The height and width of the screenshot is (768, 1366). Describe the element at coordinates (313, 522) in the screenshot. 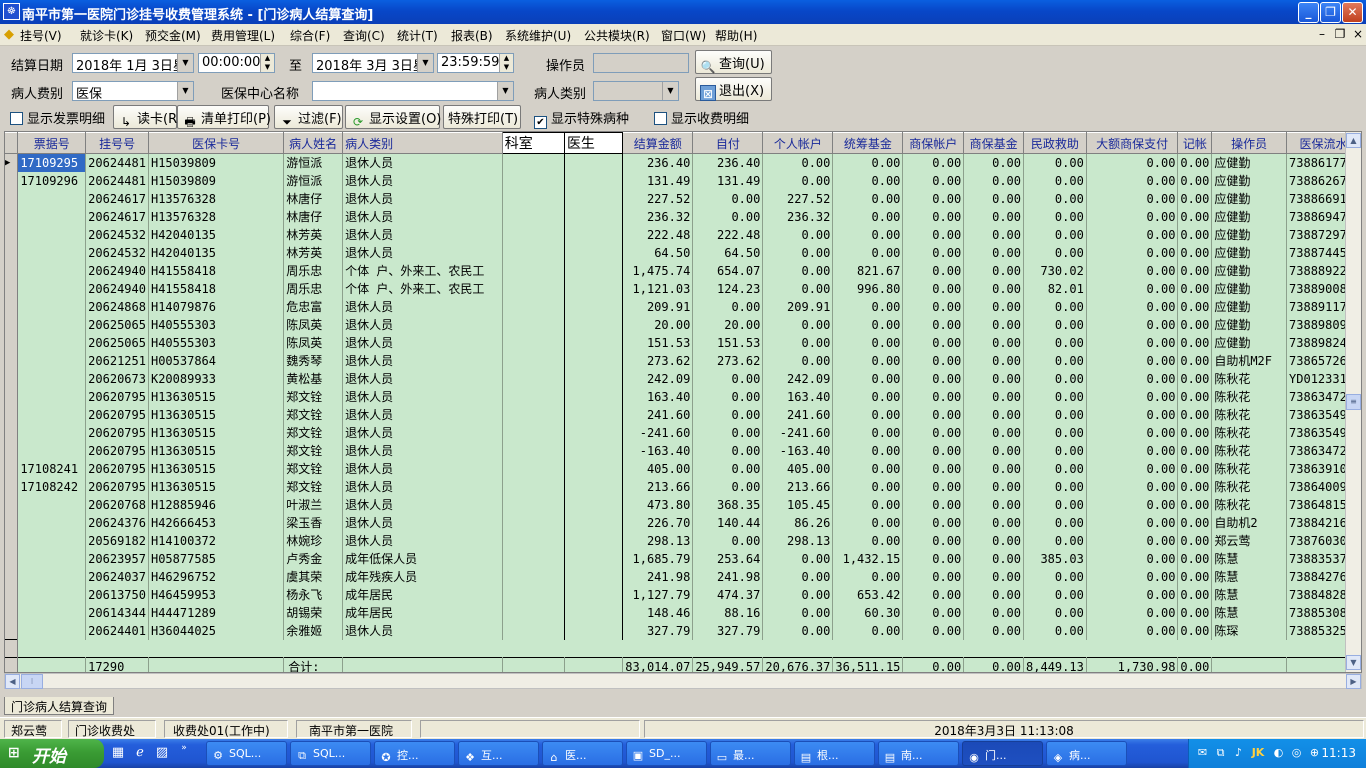

I see `table-cell: 梁玉香` at that location.